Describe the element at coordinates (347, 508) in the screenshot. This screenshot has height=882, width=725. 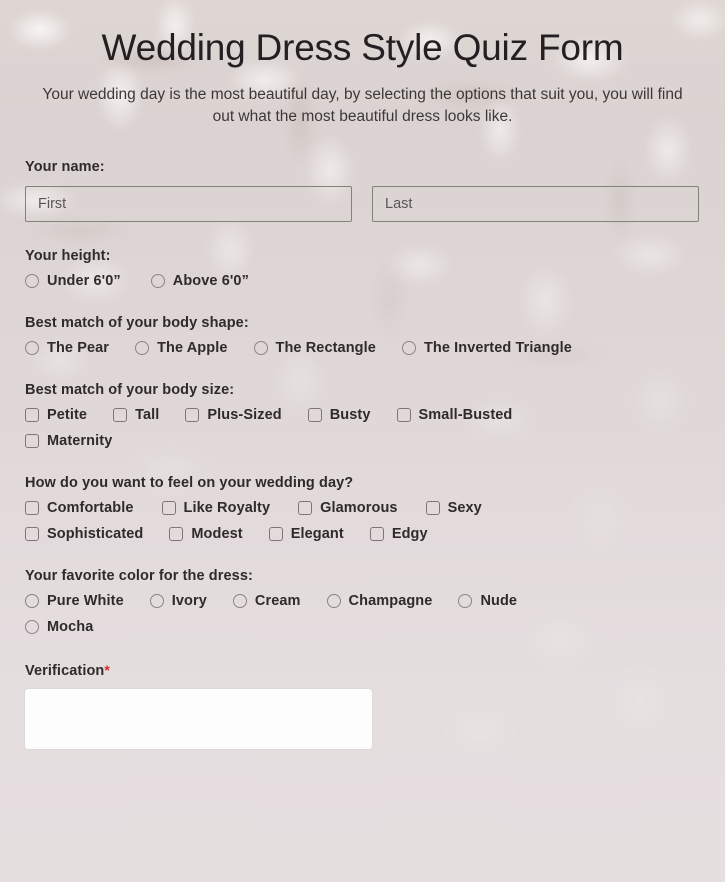
I see `checkbox-option-glamorous: Glamorous` at that location.